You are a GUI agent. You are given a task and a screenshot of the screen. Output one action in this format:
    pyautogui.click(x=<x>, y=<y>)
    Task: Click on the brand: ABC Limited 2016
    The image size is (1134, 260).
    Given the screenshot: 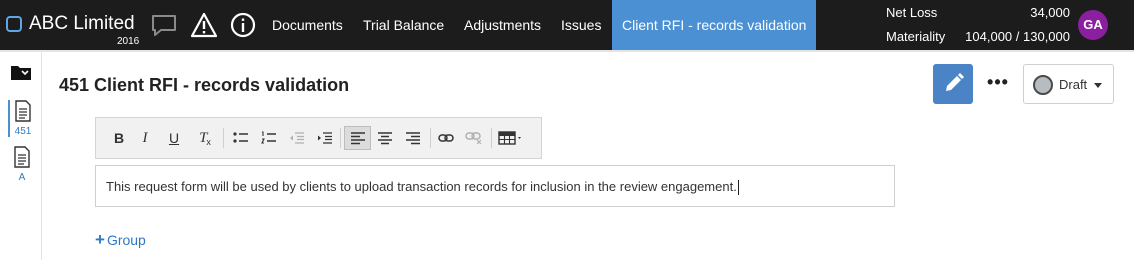 What is the action you would take?
    pyautogui.click(x=76, y=25)
    